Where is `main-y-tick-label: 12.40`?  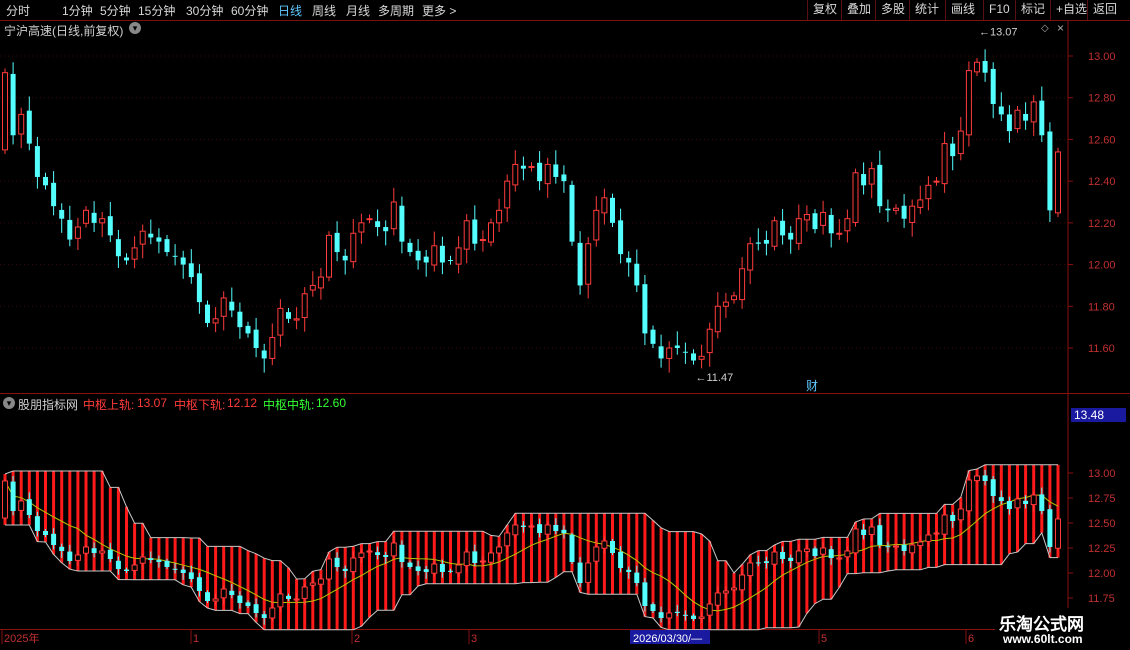
main-y-tick-label: 12.40 is located at coordinates (1102, 182).